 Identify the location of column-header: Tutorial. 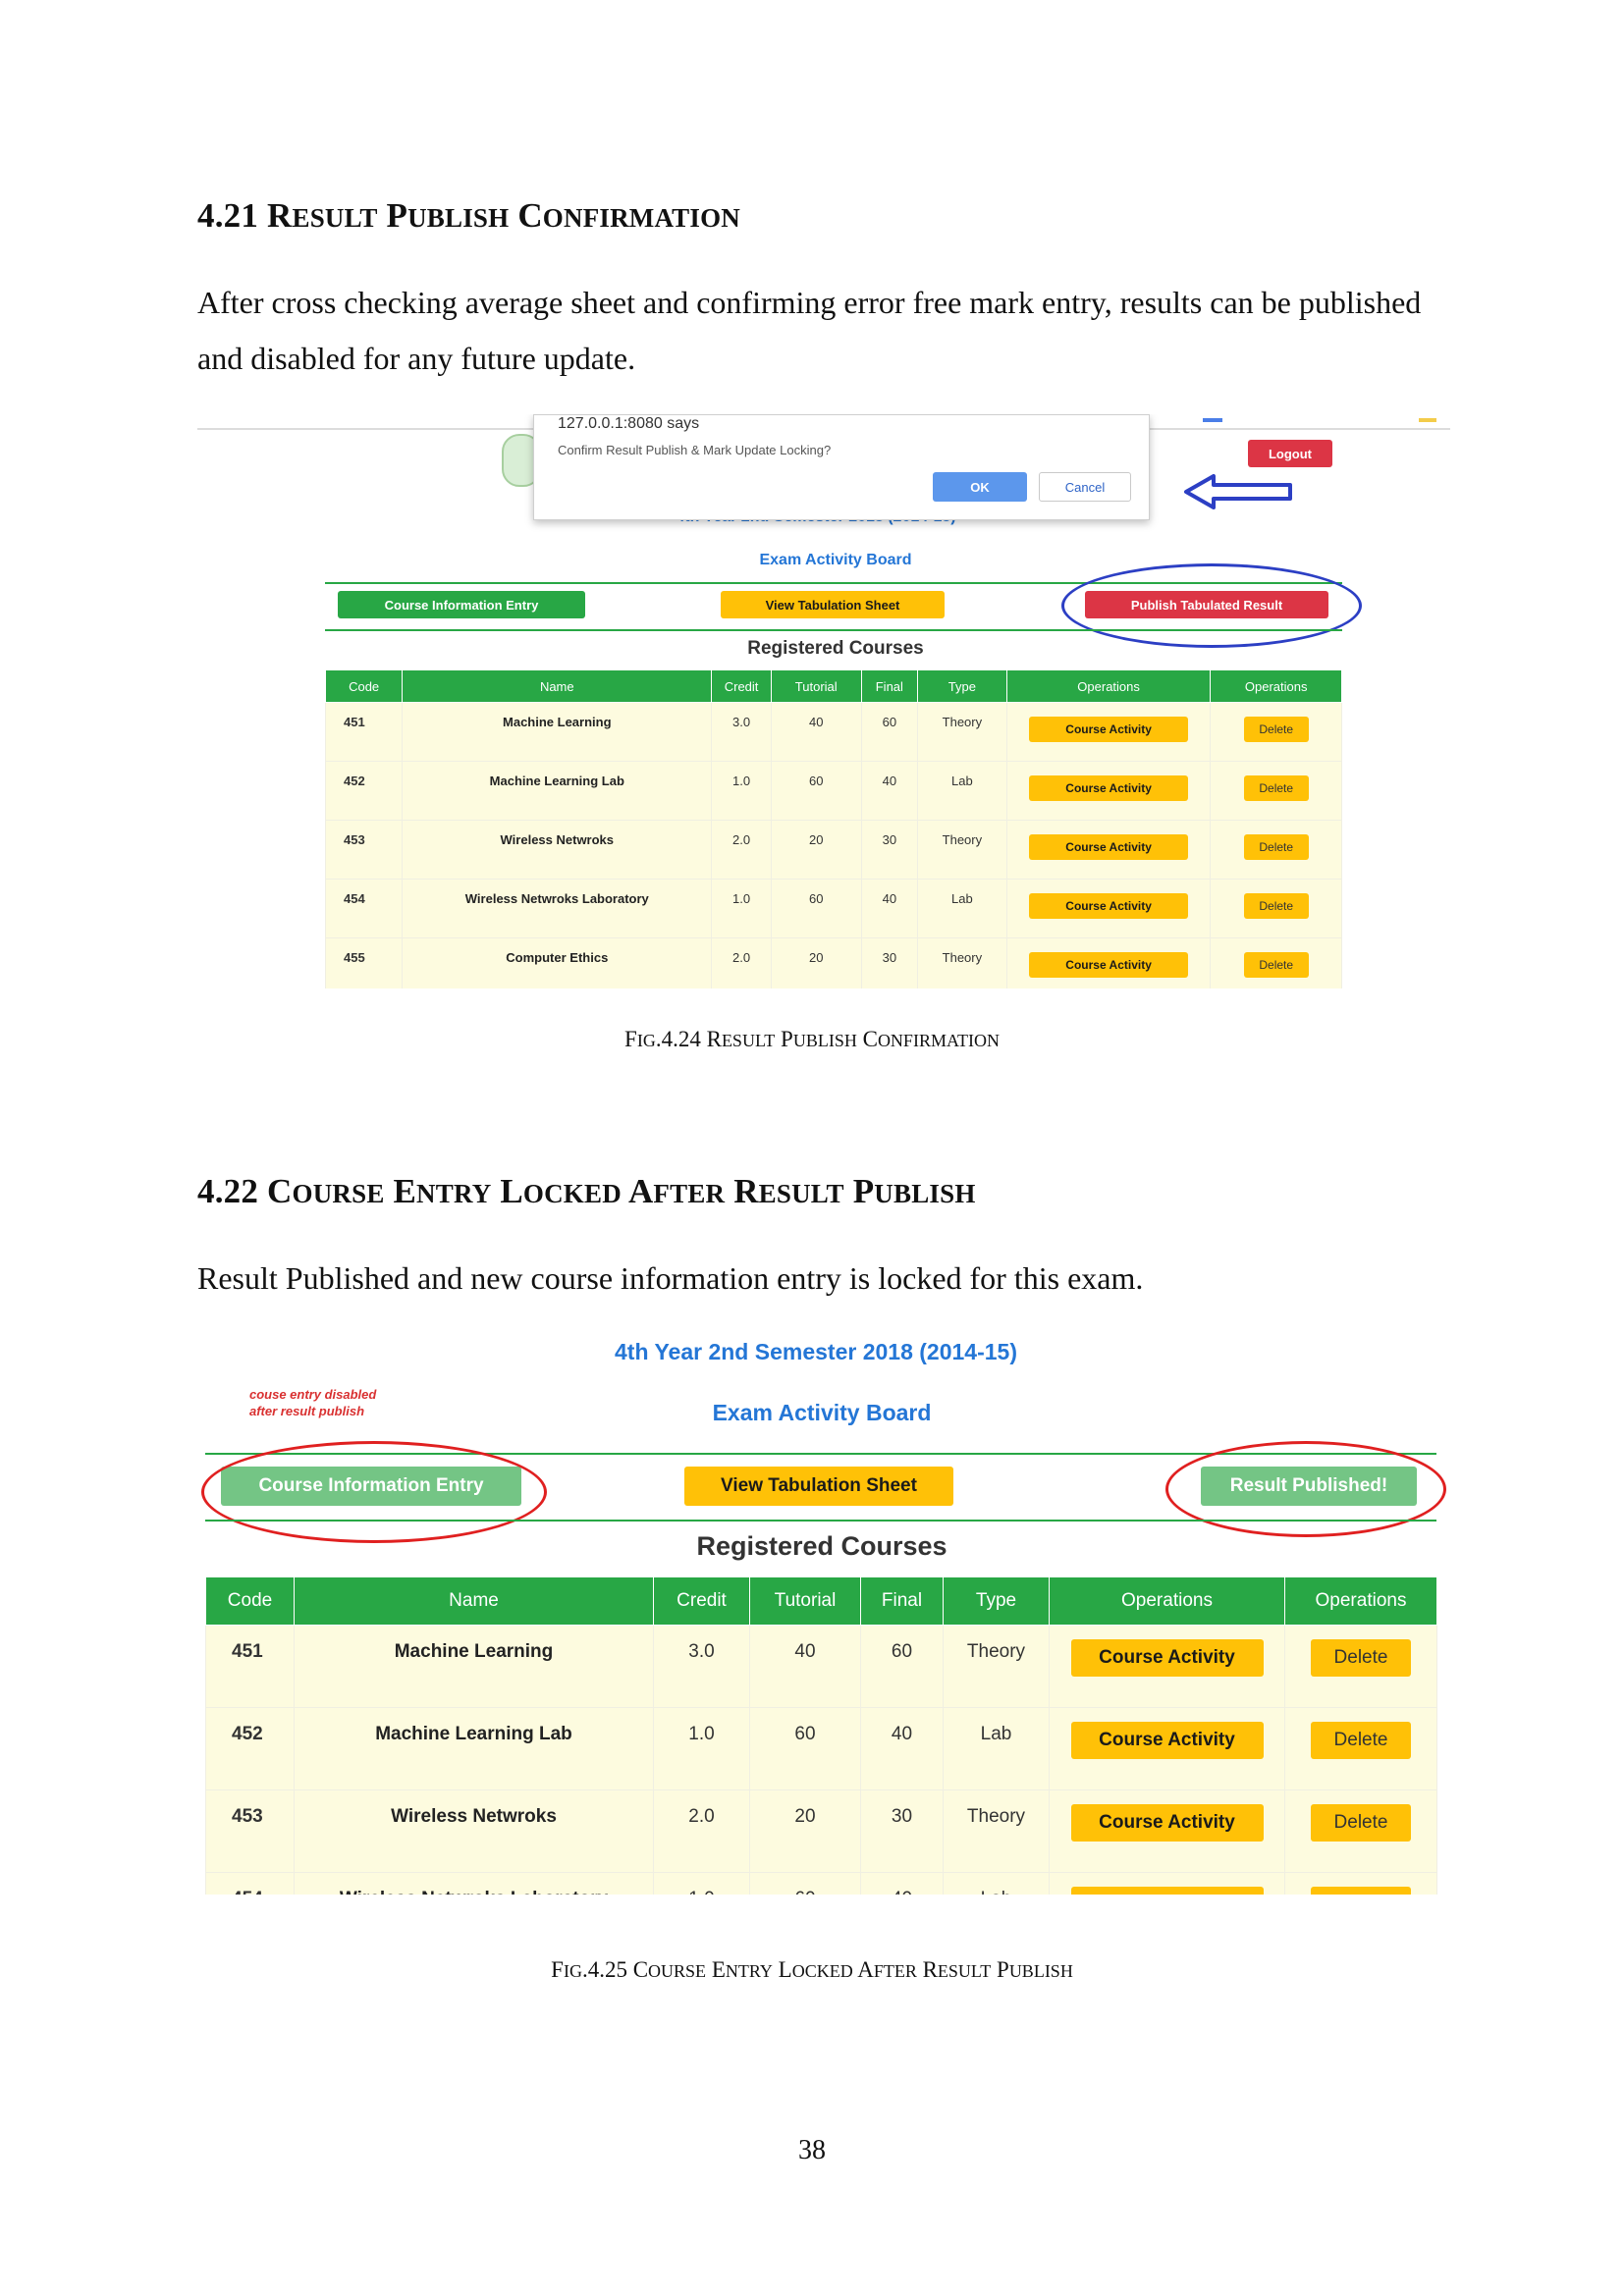
(805, 1601).